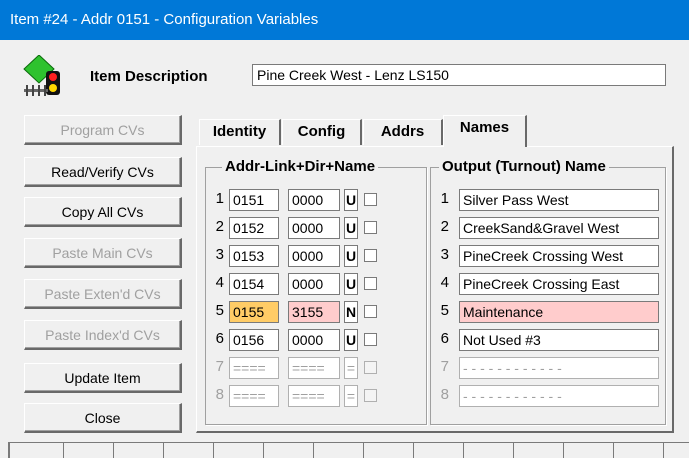 This screenshot has height=458, width=689. Describe the element at coordinates (219, 310) in the screenshot. I see `addr-row-number: 5` at that location.